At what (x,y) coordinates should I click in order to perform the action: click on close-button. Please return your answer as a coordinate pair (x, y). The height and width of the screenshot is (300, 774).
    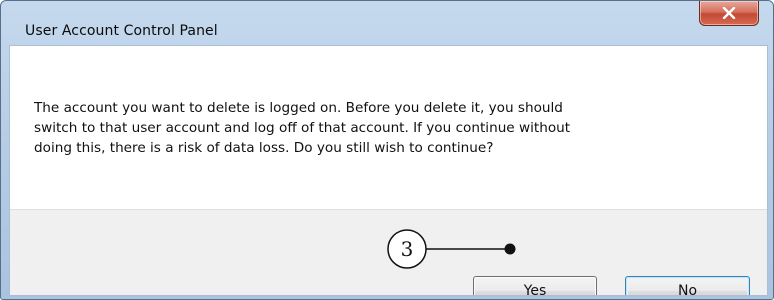
    Looking at the image, I should click on (729, 13).